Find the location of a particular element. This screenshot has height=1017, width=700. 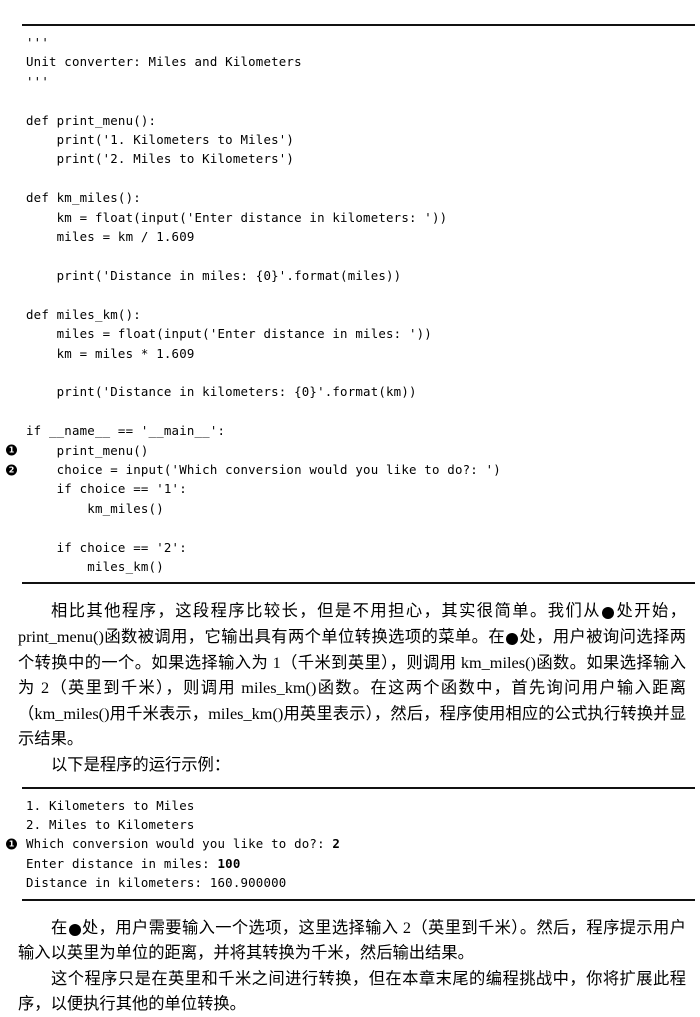

run-example-lead-in: 以下是程序的运行示例： is located at coordinates (141, 764).